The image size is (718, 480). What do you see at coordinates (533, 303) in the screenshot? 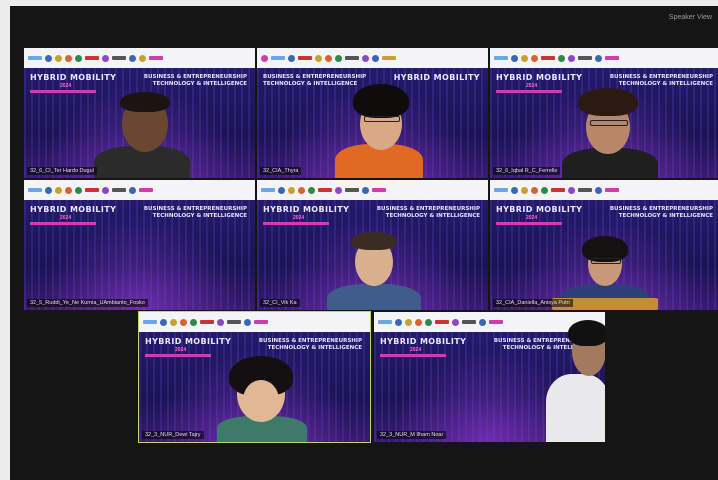
I see `participant-name: 32_CIA_Daniella_Anisya Putri` at bounding box center [533, 303].